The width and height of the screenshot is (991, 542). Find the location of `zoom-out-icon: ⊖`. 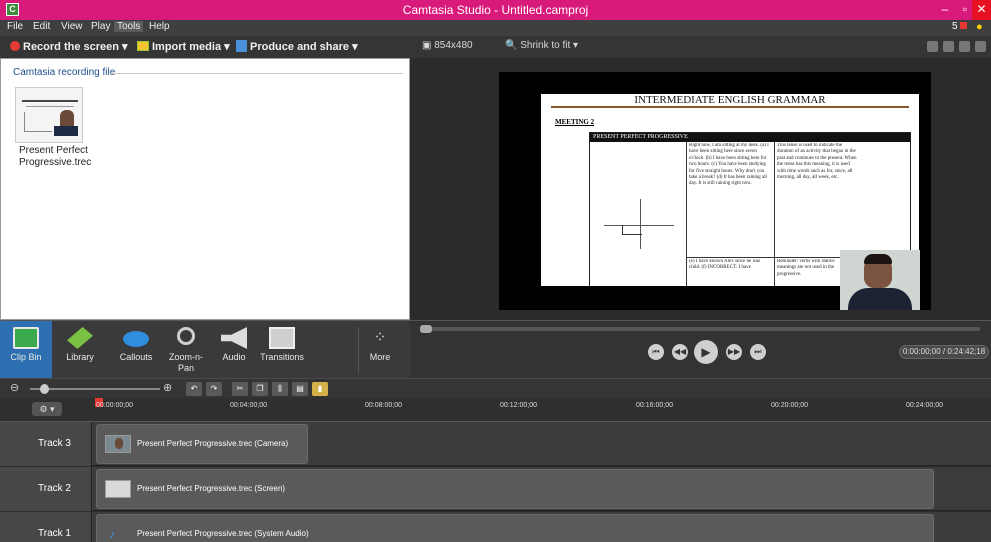

zoom-out-icon: ⊖ is located at coordinates (14, 387).